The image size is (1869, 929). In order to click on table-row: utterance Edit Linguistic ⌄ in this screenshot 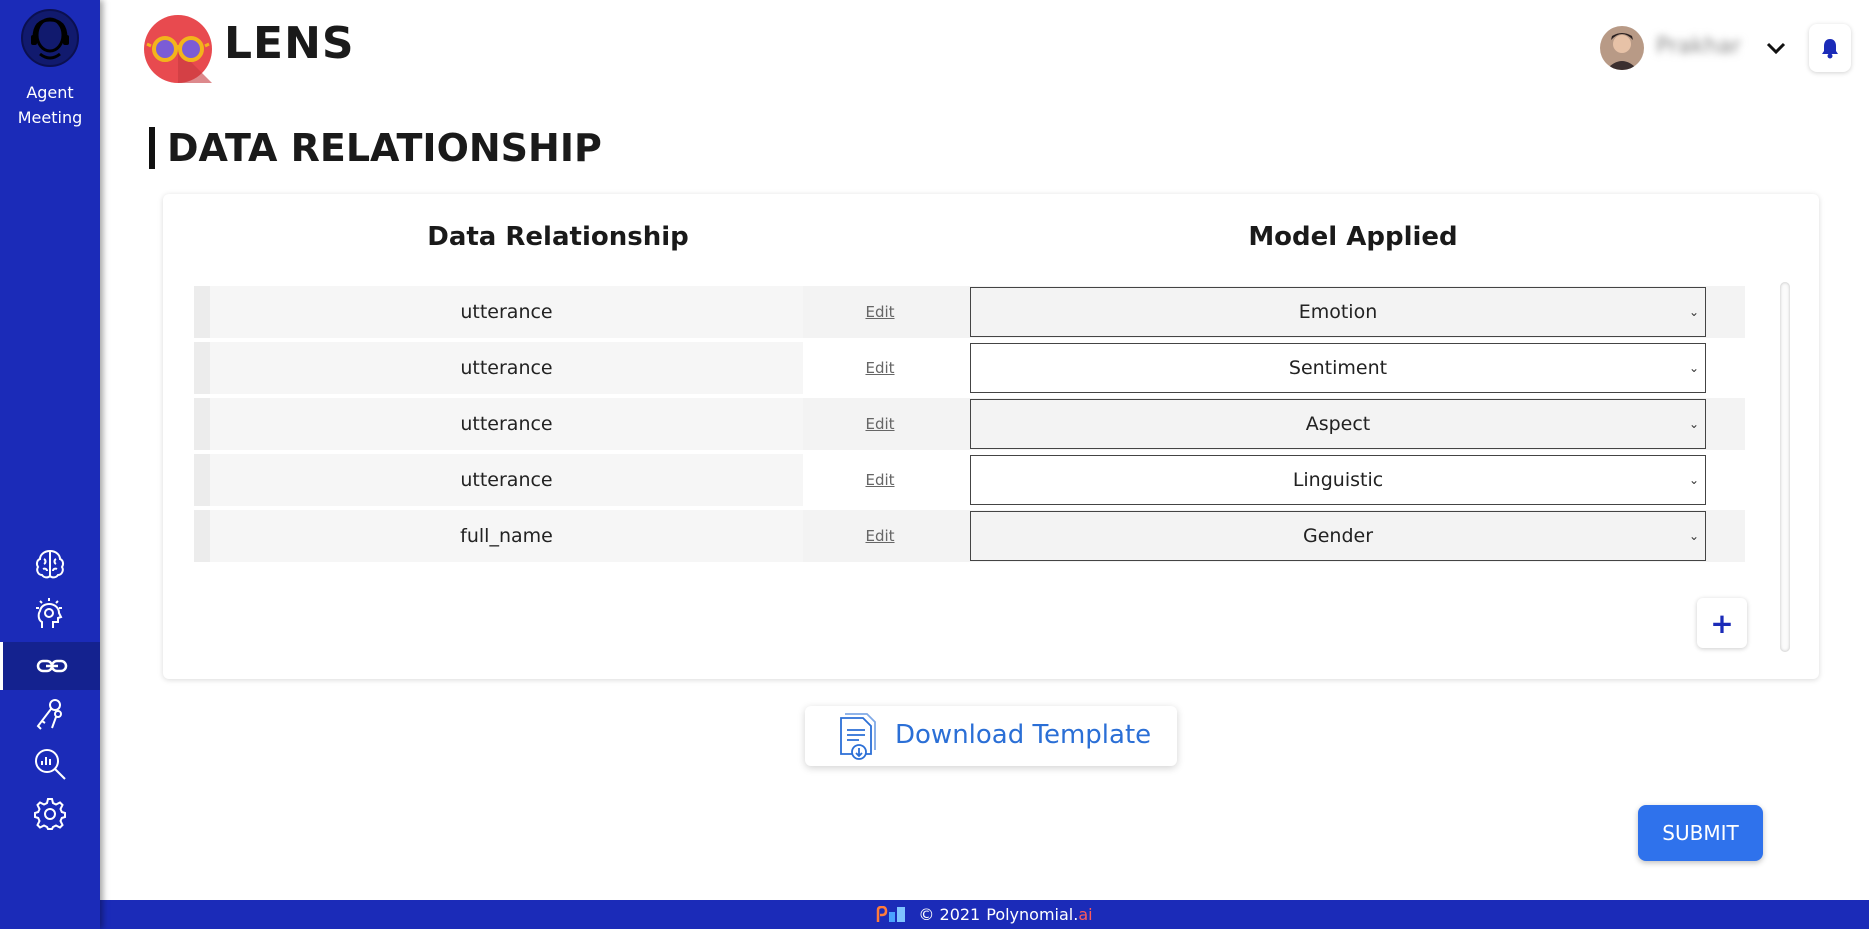, I will do `click(969, 480)`.